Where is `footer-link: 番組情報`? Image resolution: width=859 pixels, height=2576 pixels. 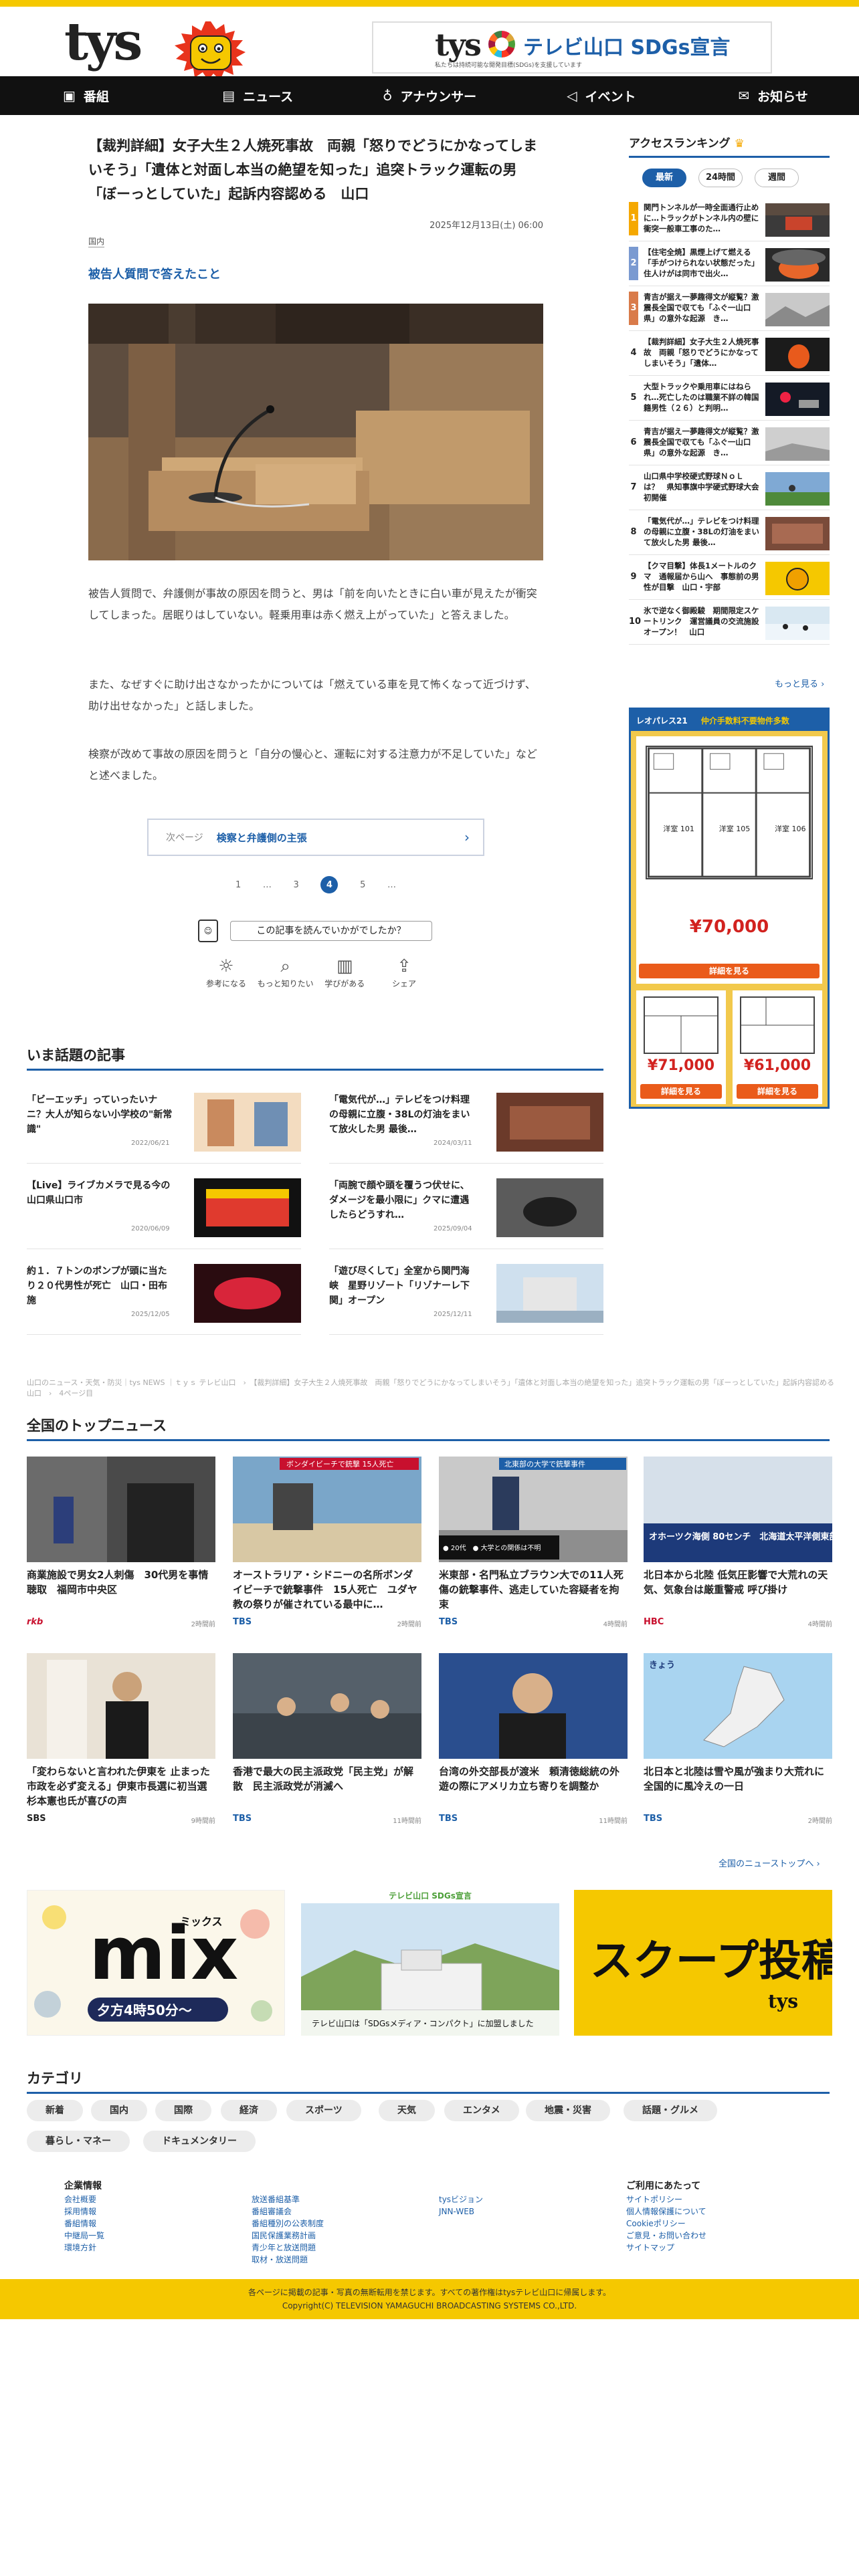 footer-link: 番組情報 is located at coordinates (84, 2224).